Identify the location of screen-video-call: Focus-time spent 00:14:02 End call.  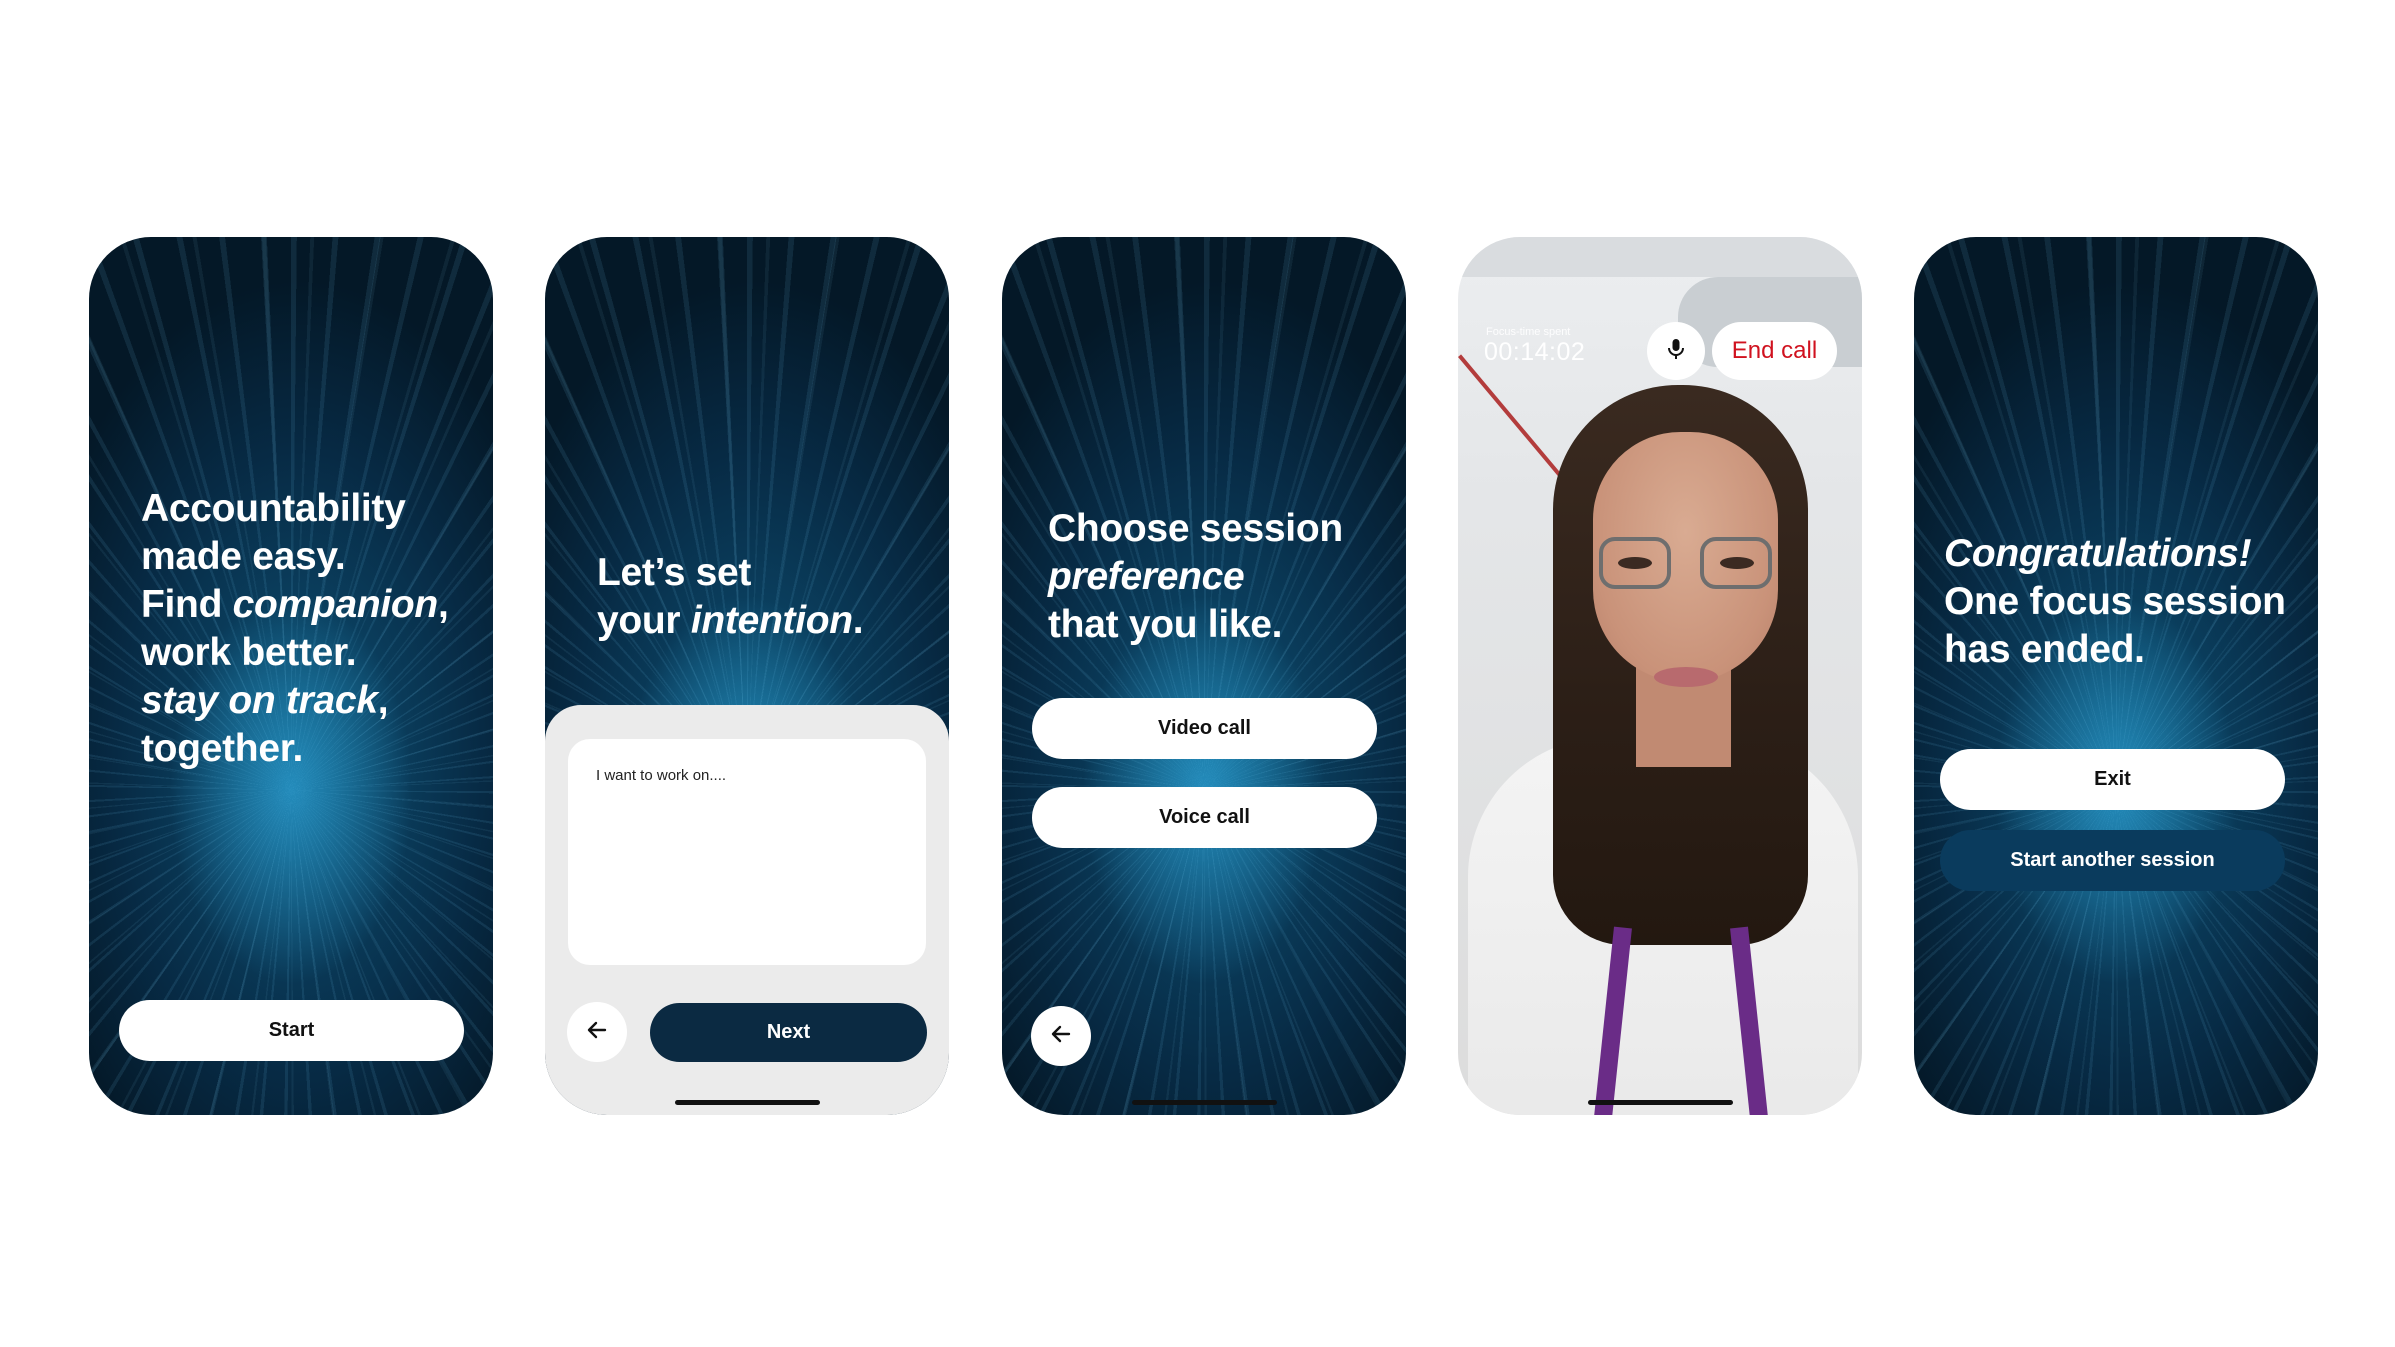
(1660, 676).